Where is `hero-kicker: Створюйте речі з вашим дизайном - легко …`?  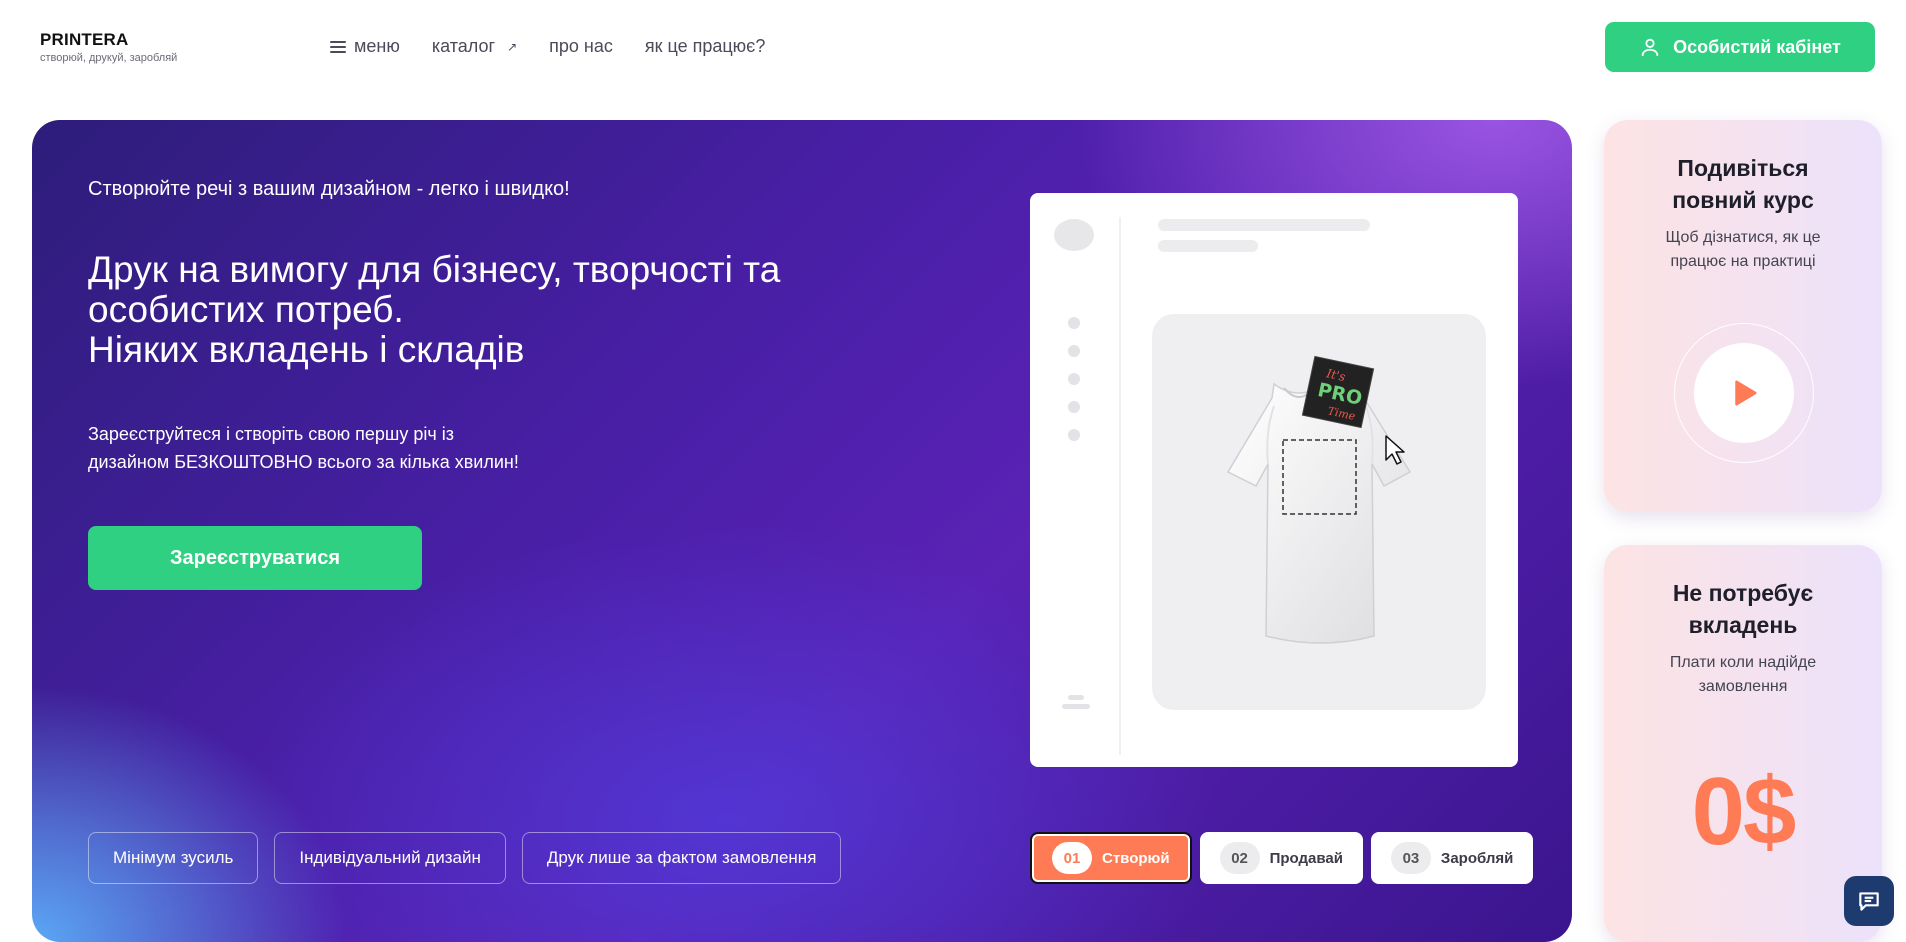
hero-kicker: Створюйте речі з вашим дизайном - легко … is located at coordinates (329, 189).